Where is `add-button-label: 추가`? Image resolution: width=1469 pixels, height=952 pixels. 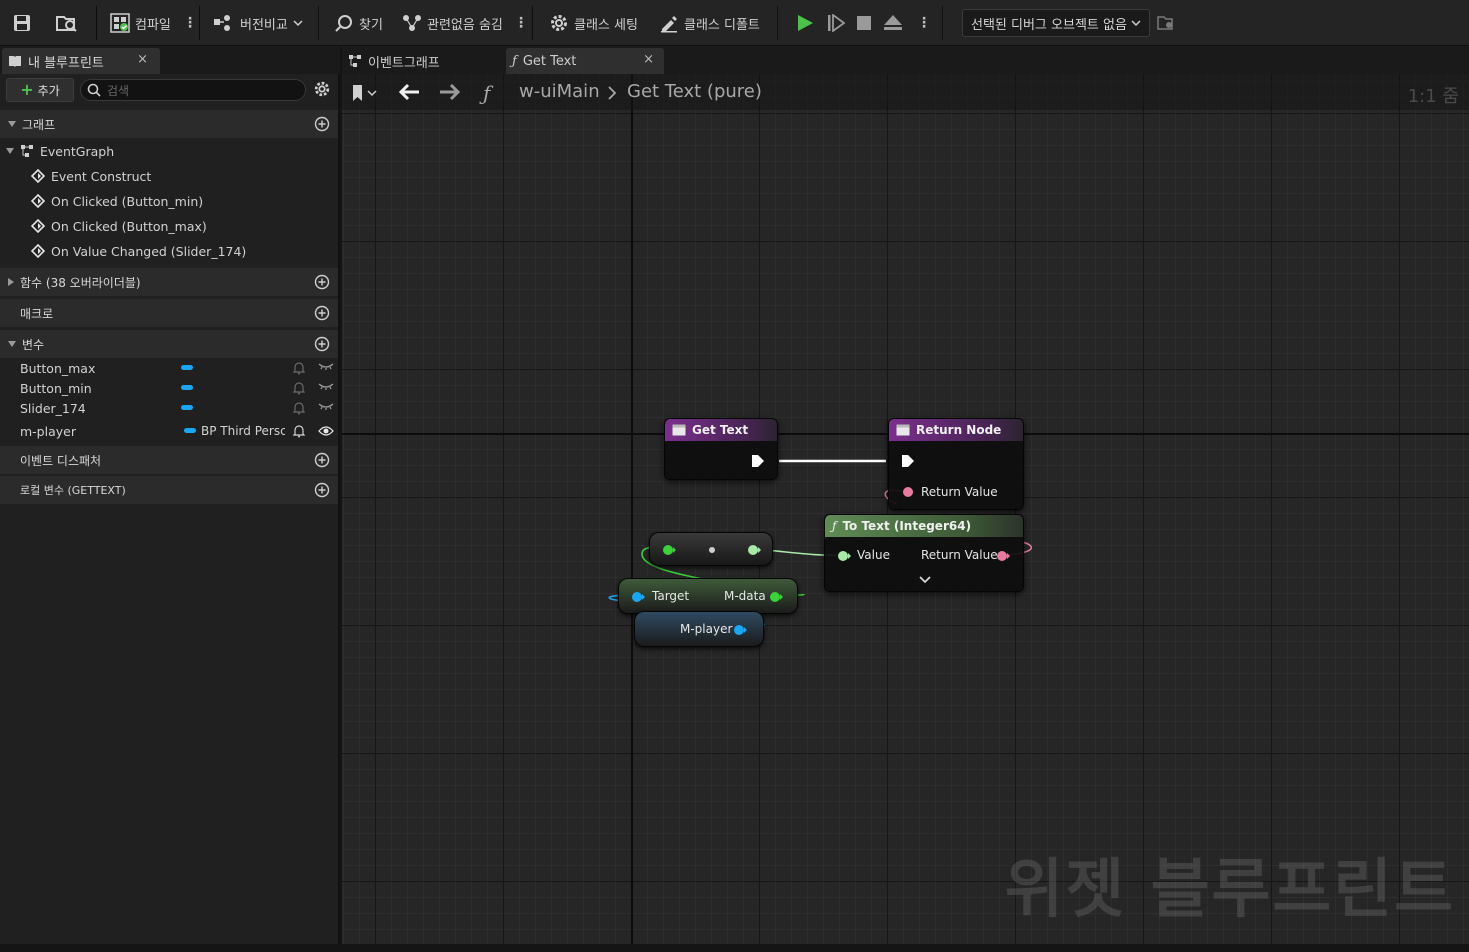
add-button-label: 추가 is located at coordinates (48, 90).